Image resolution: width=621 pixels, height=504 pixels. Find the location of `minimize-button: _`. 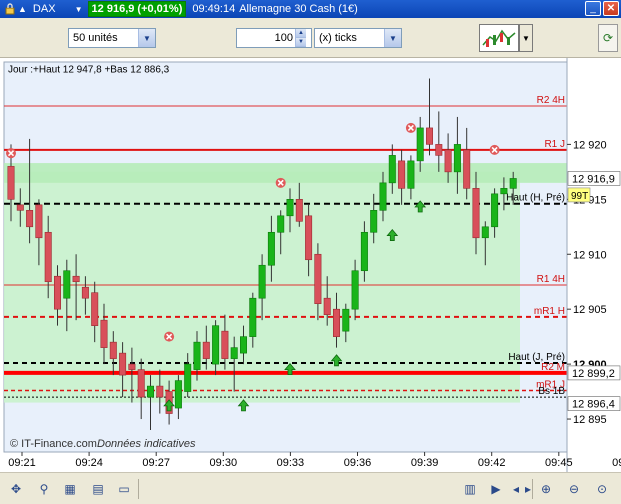

minimize-button: _ is located at coordinates (593, 8).